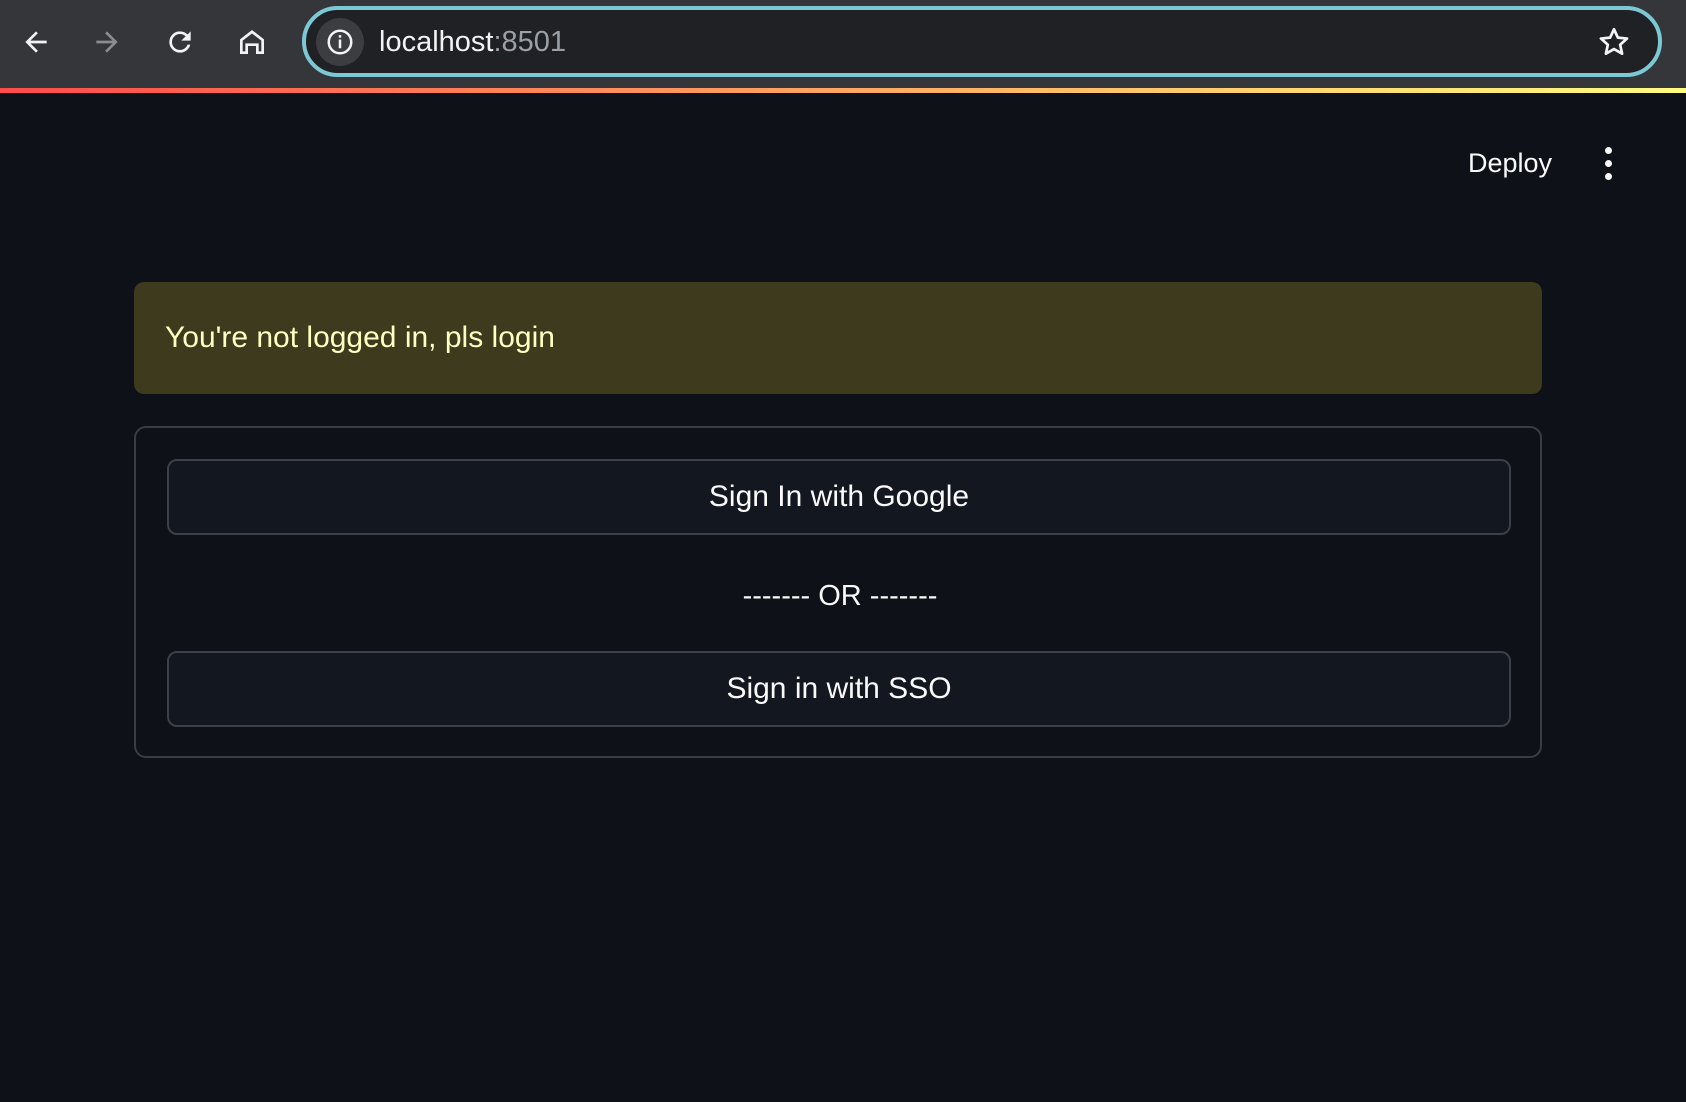 Image resolution: width=1686 pixels, height=1102 pixels. I want to click on info-icon, so click(340, 42).